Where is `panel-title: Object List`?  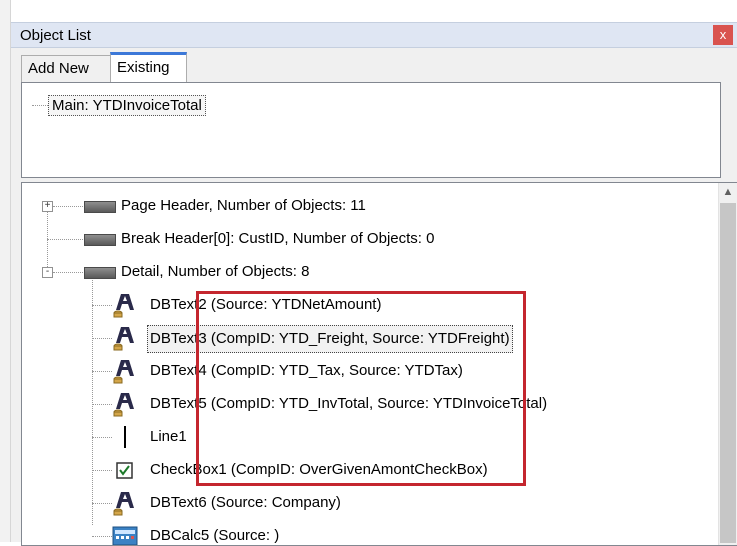 panel-title: Object List is located at coordinates (55, 35).